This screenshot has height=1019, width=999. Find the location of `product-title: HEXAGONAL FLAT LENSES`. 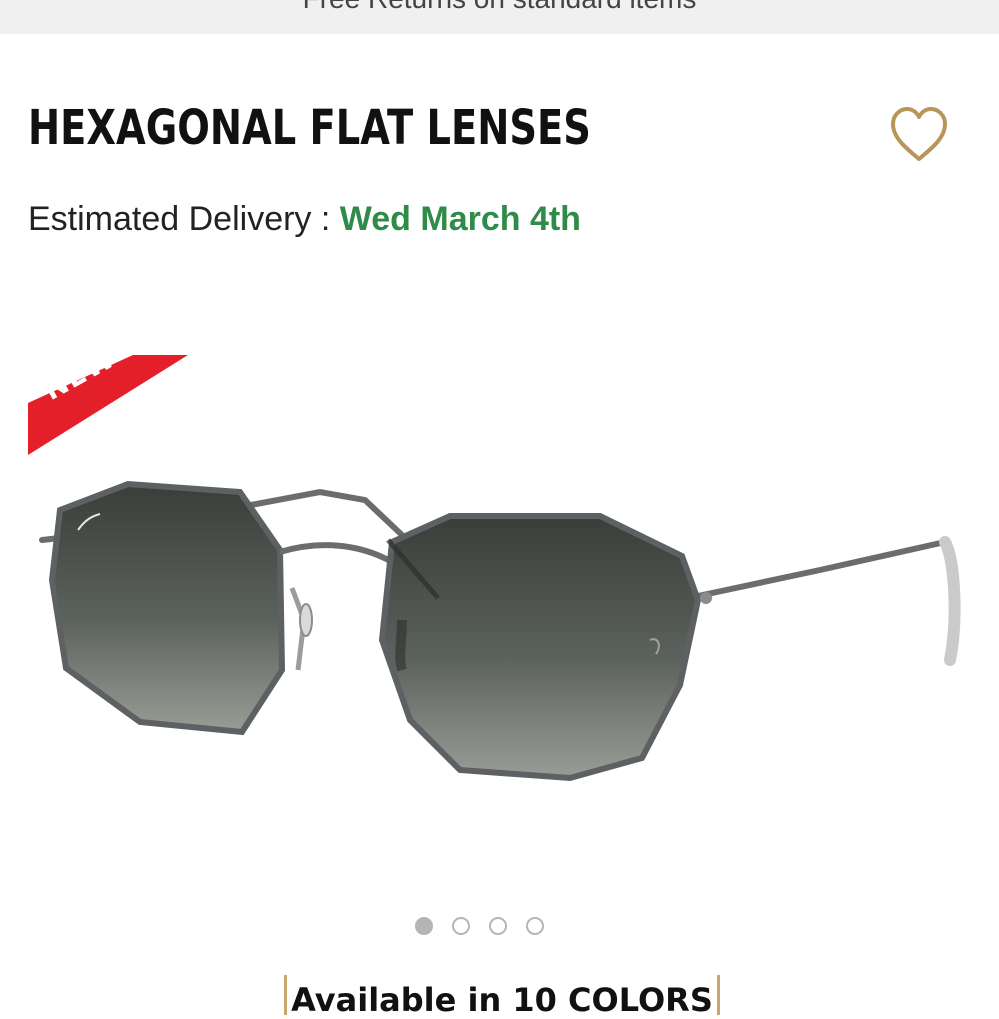

product-title: HEXAGONAL FLAT LENSES is located at coordinates (309, 128).